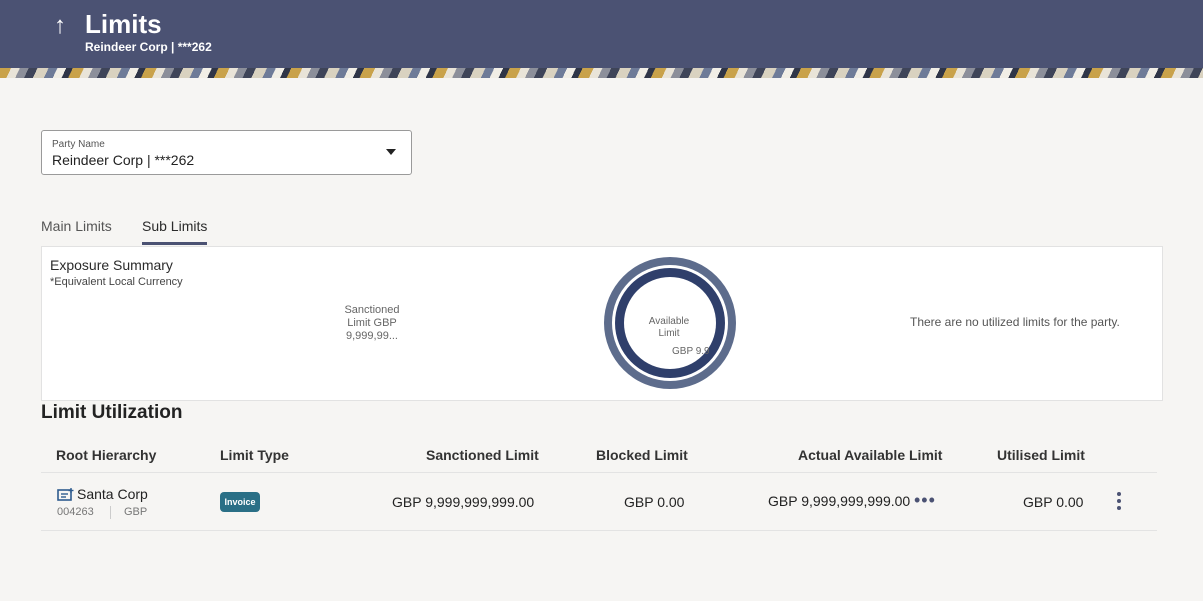 This screenshot has width=1203, height=601. I want to click on page-header: ↑ Limits Reindeer Corp | ***262, so click(601, 34).